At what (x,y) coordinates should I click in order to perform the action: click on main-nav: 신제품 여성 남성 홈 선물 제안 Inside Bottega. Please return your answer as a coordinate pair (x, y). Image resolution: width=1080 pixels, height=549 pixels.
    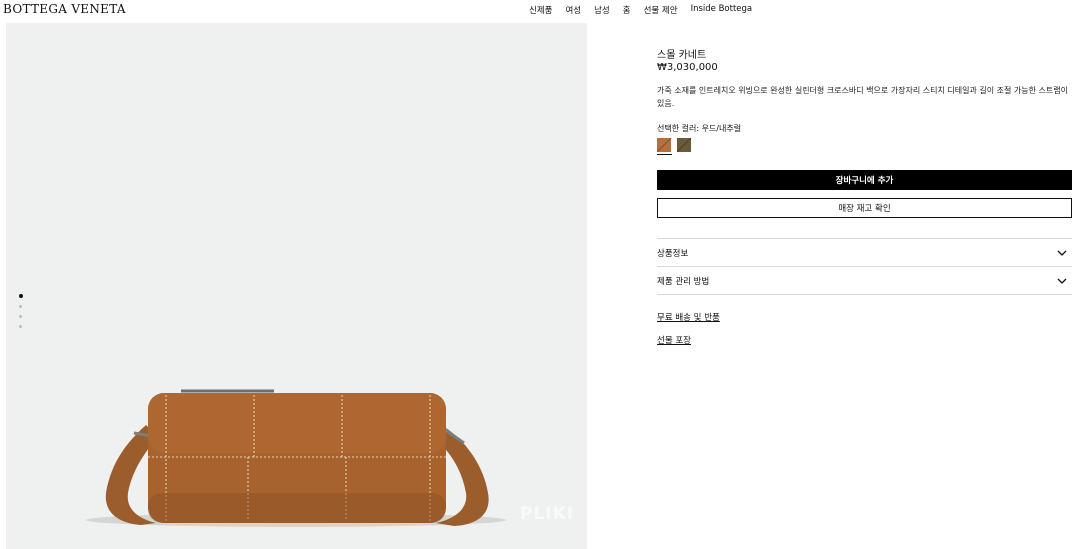
    Looking at the image, I should click on (640, 10).